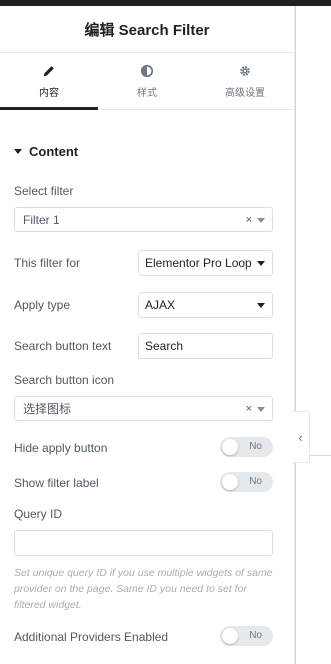 The width and height of the screenshot is (331, 664). I want to click on caret-down-icon, so click(18, 151).